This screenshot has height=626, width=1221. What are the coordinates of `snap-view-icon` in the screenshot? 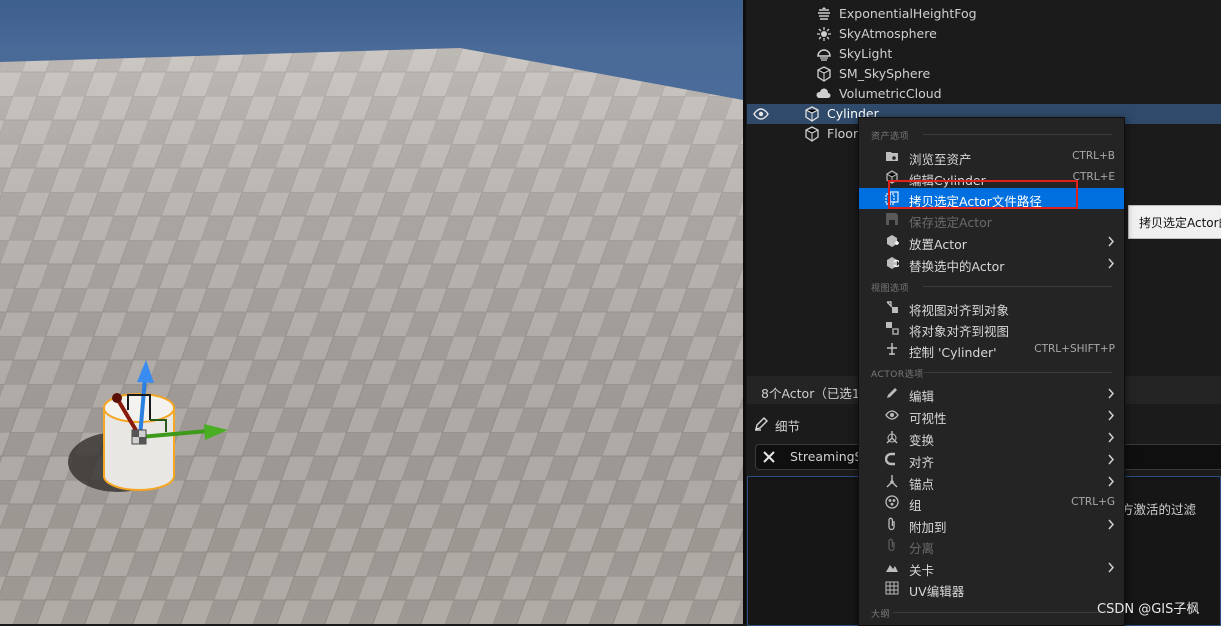 It's located at (892, 307).